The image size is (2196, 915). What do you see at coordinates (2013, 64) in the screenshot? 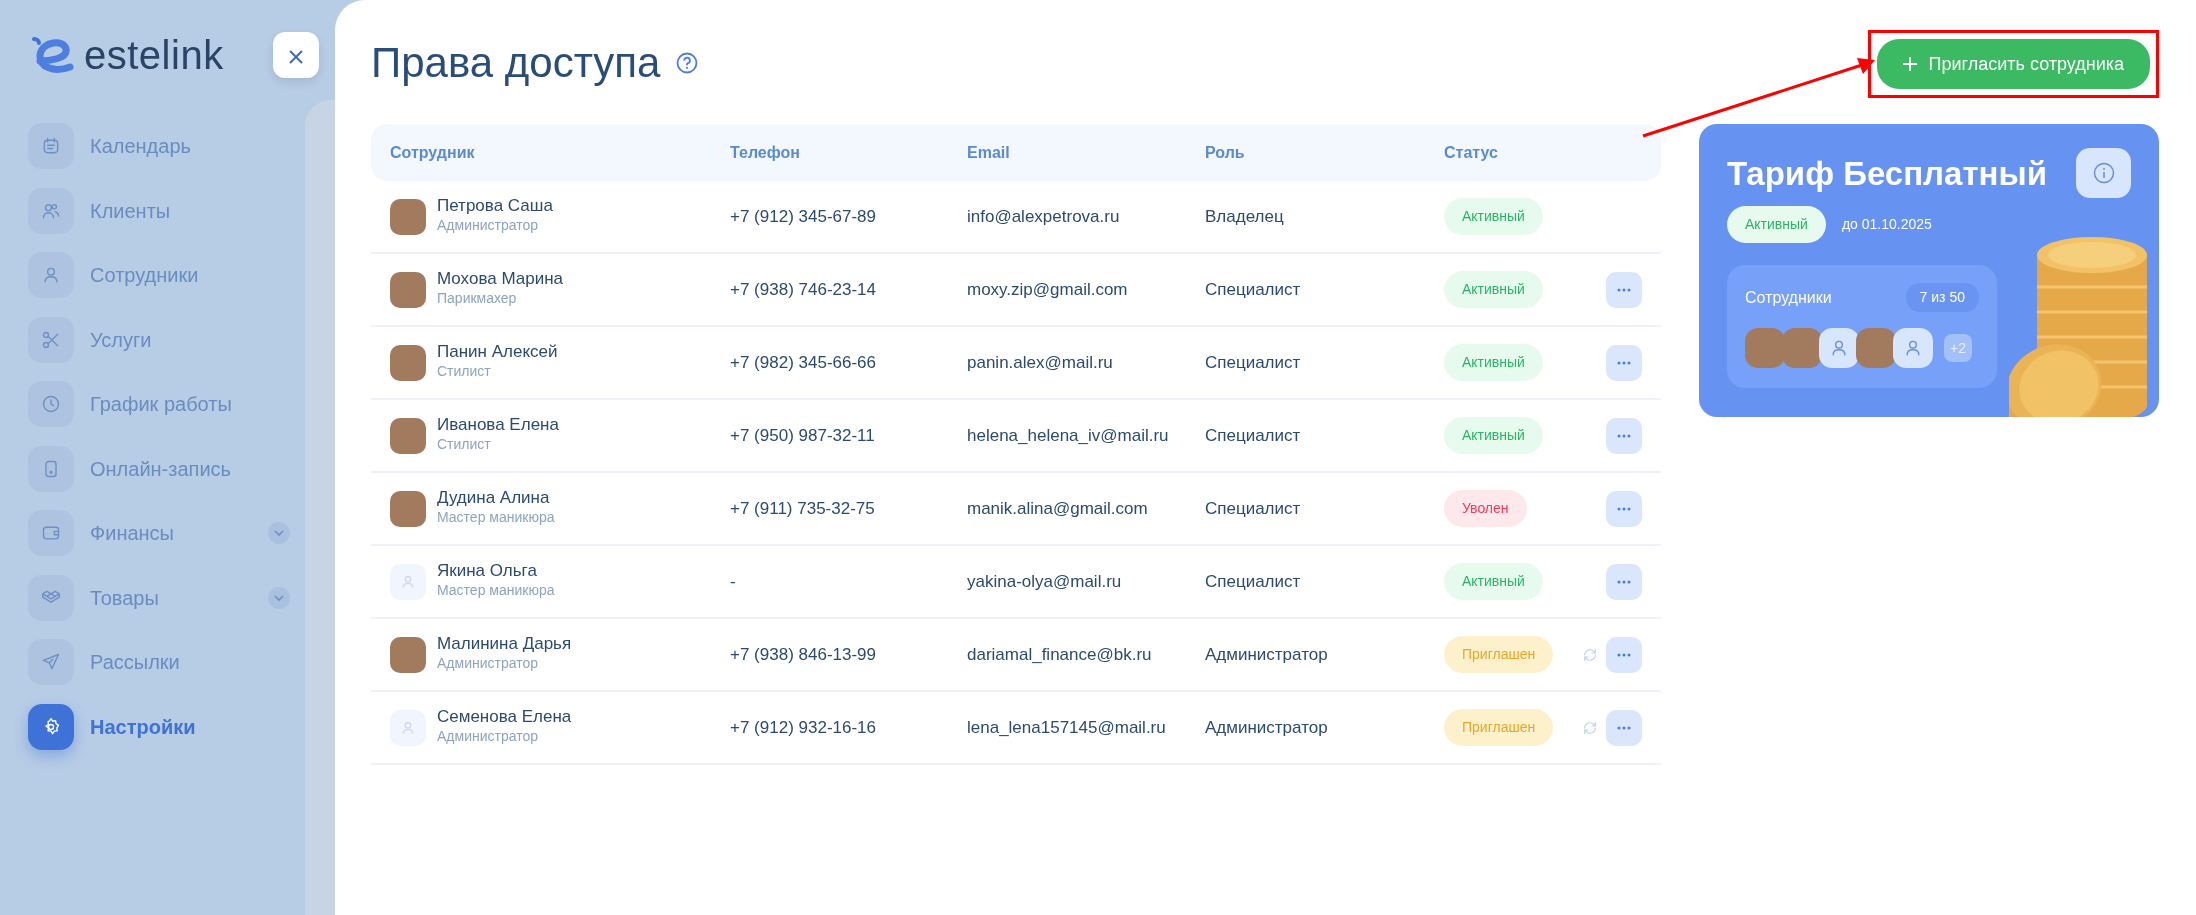
I see `invite-button: Пригласить сотрудника` at bounding box center [2013, 64].